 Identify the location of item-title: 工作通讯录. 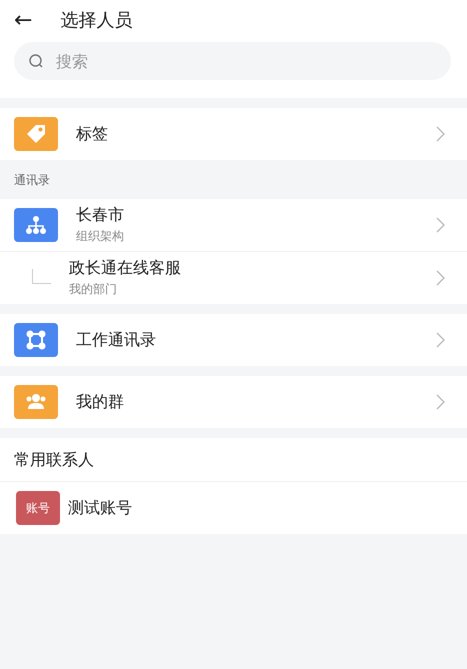
(116, 340).